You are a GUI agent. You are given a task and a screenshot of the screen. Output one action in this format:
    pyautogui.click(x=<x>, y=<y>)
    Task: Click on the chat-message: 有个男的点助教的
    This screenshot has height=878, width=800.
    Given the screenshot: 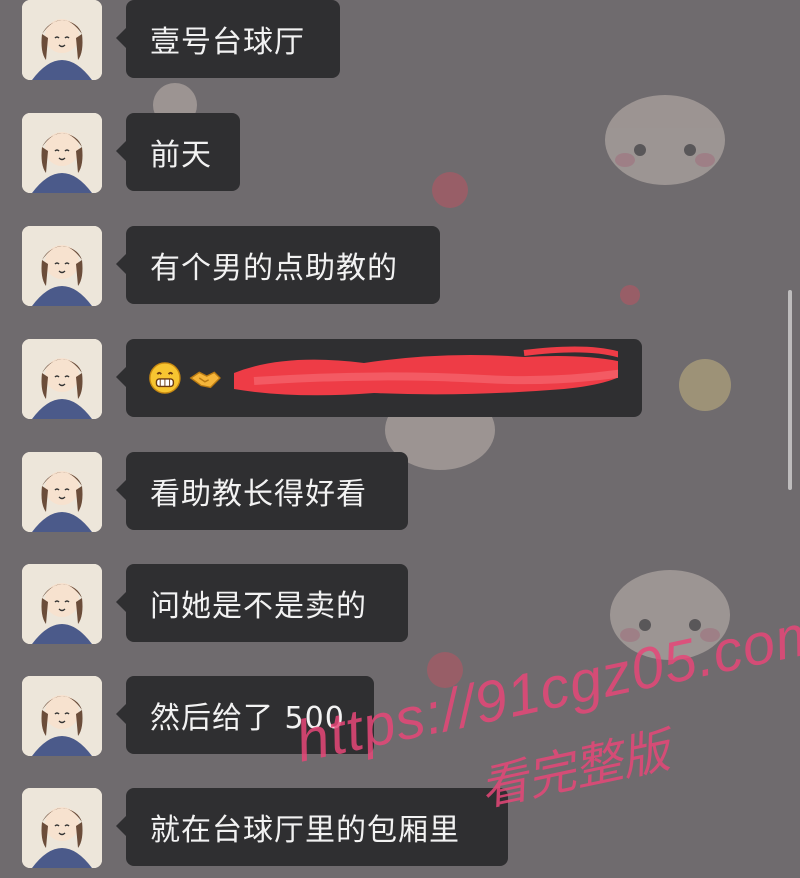 What is the action you would take?
    pyautogui.click(x=400, y=271)
    